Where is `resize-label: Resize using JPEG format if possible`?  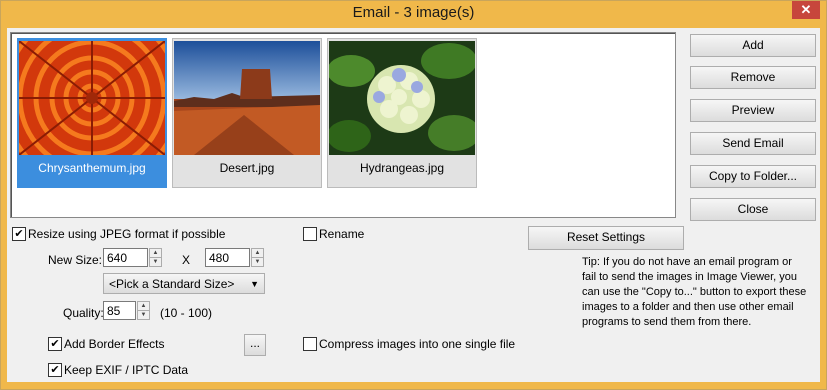 resize-label: Resize using JPEG format if possible is located at coordinates (127, 234).